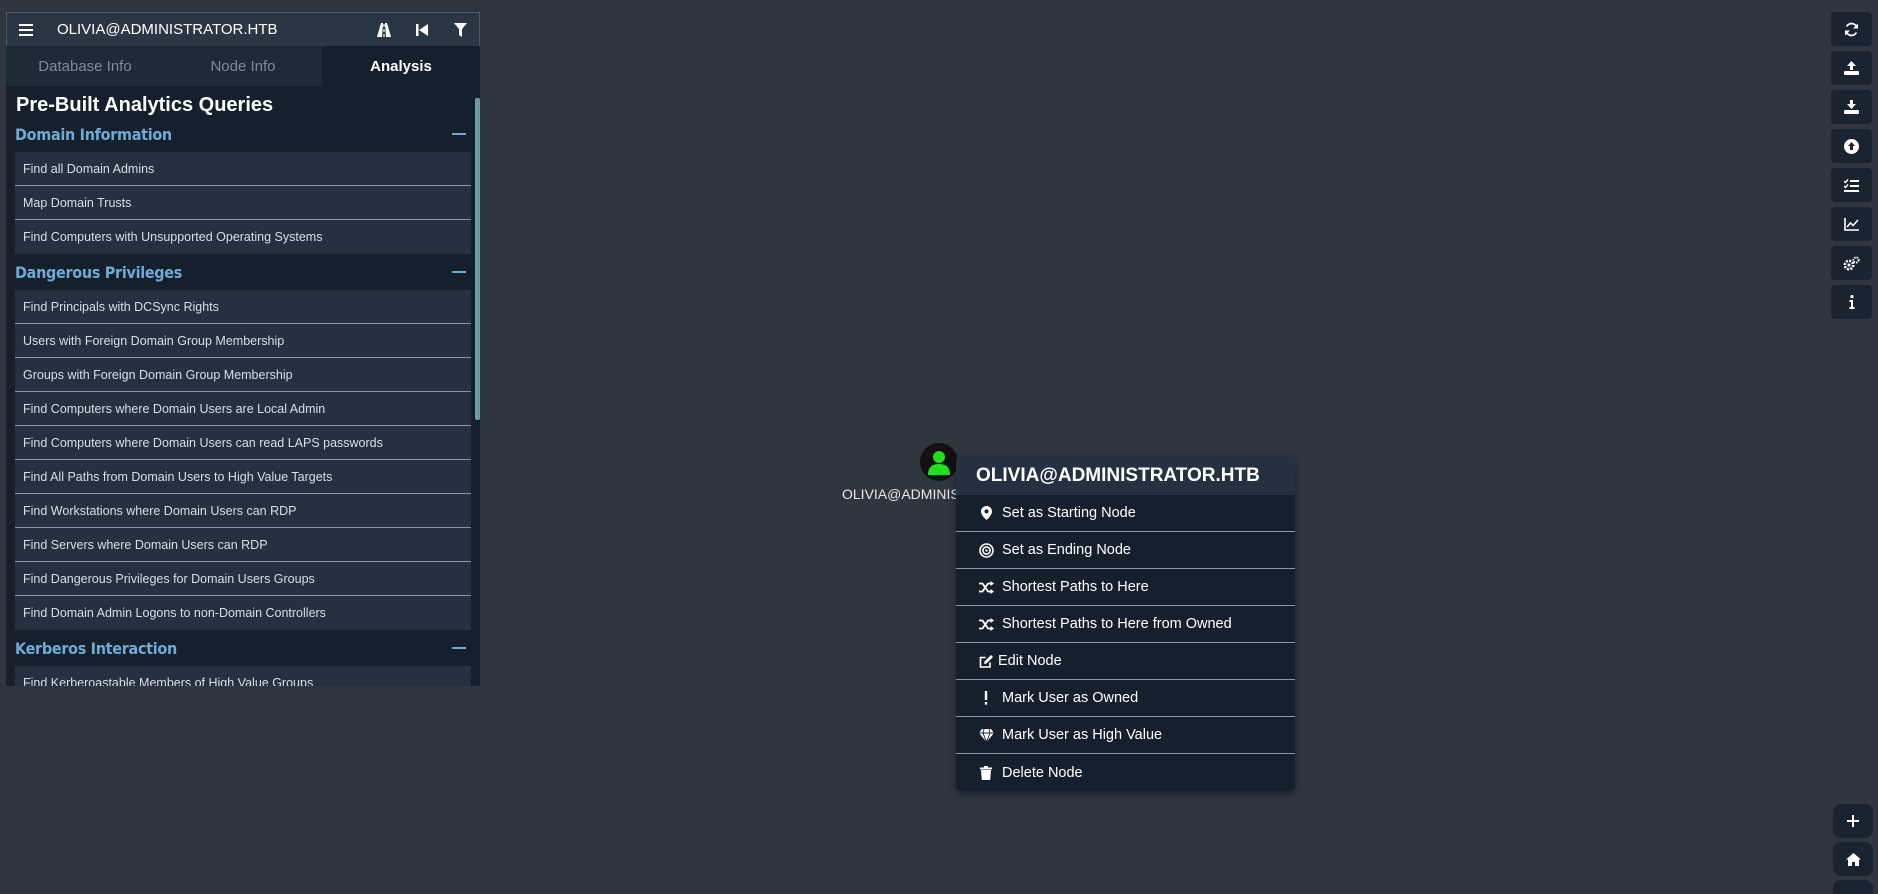  Describe the element at coordinates (1069, 513) in the screenshot. I see `menu-item-label: Set as Starting Node` at that location.